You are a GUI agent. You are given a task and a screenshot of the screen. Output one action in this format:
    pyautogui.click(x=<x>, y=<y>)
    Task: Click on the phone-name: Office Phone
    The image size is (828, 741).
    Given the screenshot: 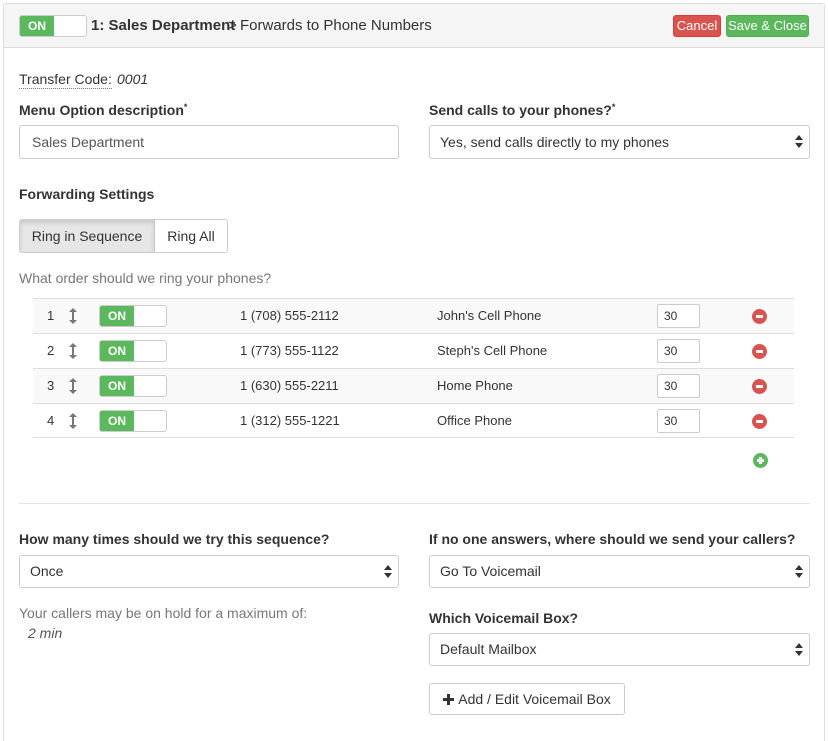 What is the action you would take?
    pyautogui.click(x=474, y=420)
    